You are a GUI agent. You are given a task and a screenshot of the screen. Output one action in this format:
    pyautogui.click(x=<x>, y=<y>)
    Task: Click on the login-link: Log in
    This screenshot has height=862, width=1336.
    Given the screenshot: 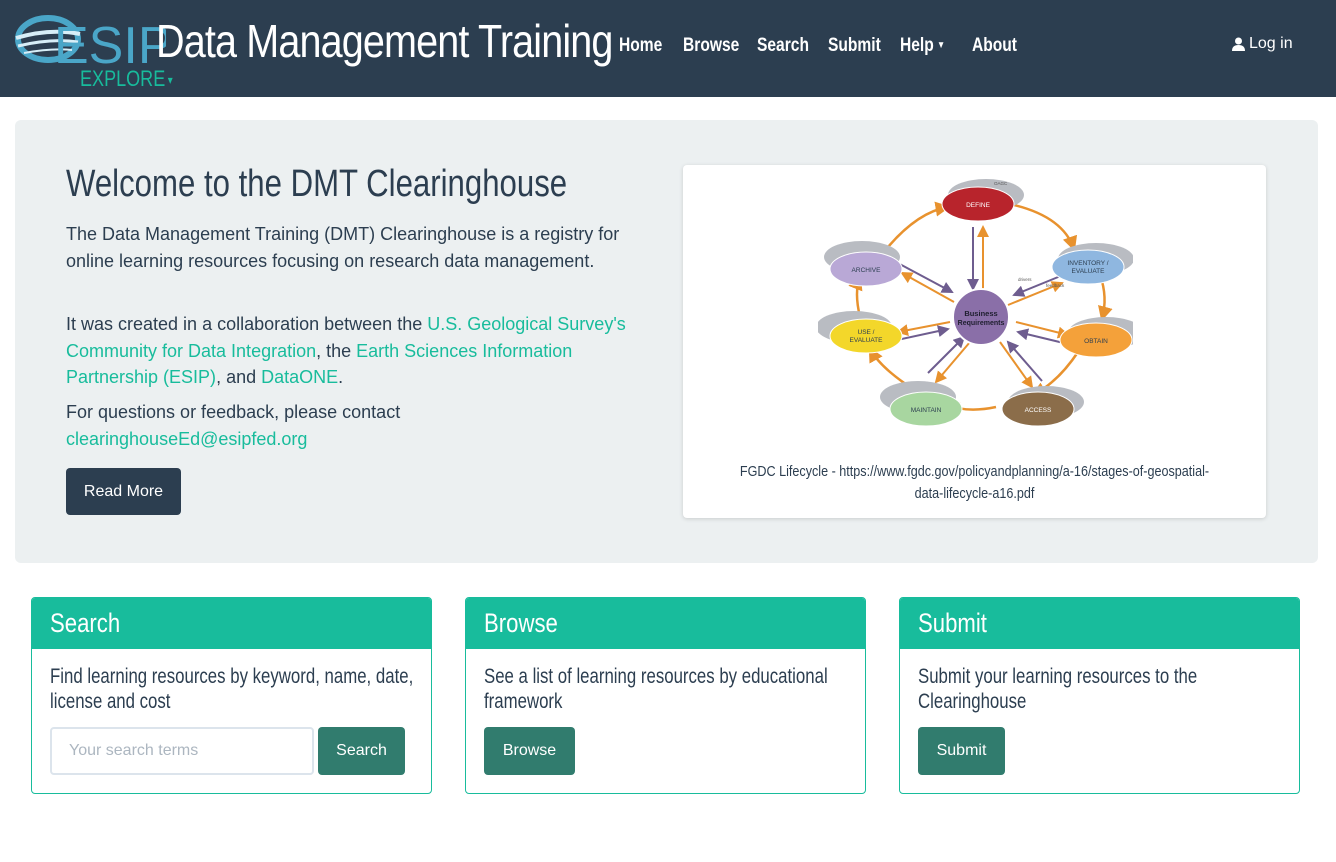 What is the action you would take?
    pyautogui.click(x=1262, y=44)
    